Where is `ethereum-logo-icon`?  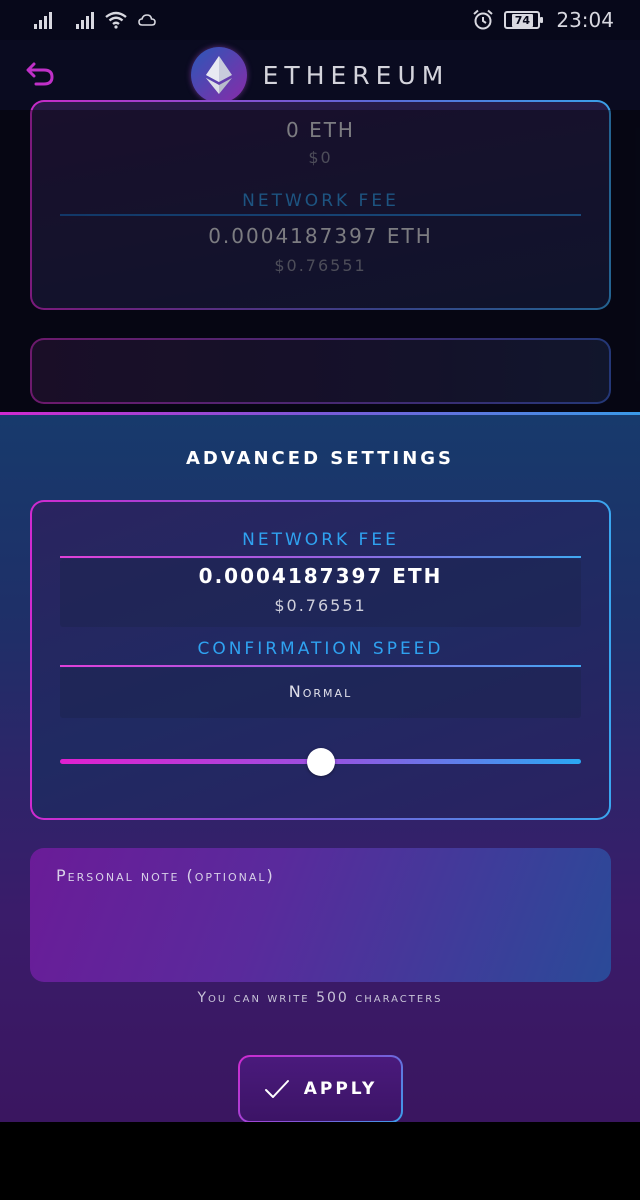
ethereum-logo-icon is located at coordinates (218, 75).